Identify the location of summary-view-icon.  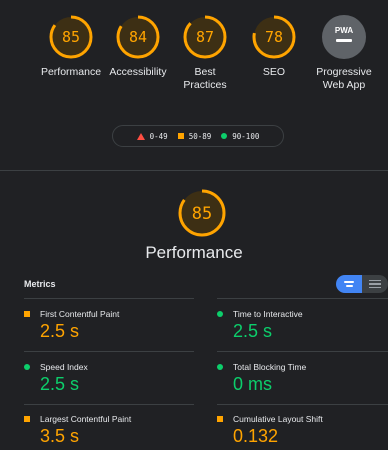
(349, 284).